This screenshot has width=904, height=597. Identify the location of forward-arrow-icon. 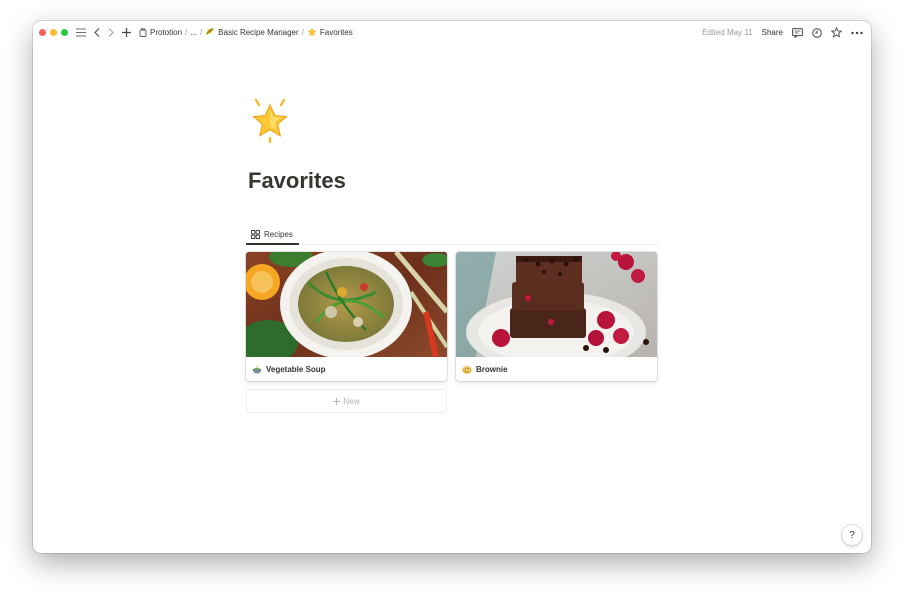
(111, 32).